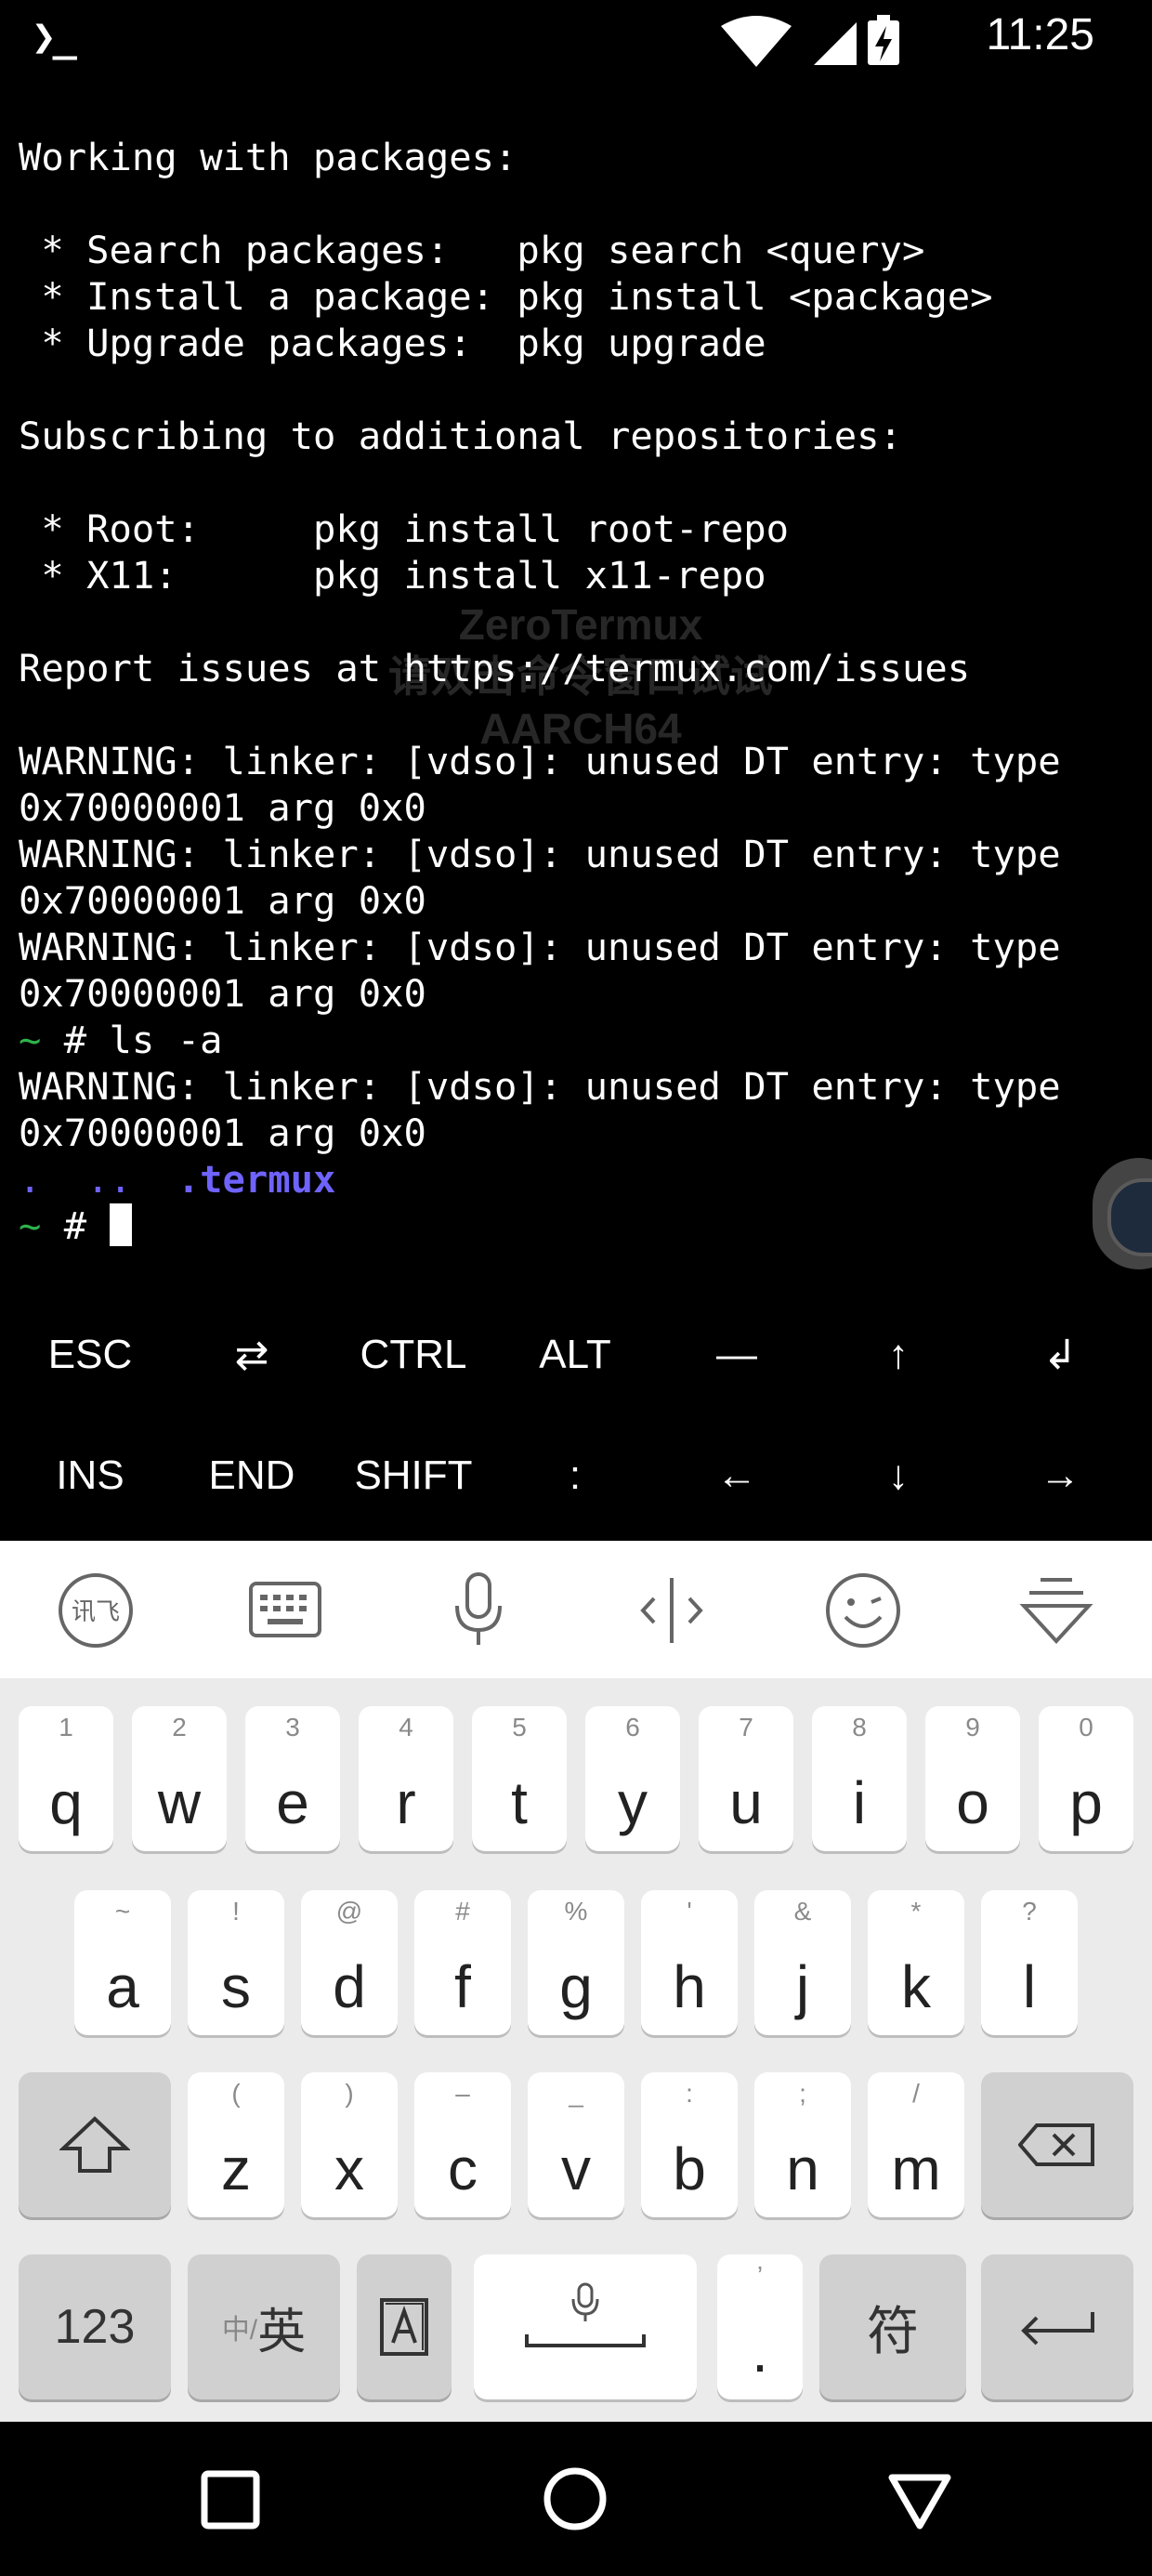  What do you see at coordinates (575, 1354) in the screenshot?
I see `alt-key: ALT` at bounding box center [575, 1354].